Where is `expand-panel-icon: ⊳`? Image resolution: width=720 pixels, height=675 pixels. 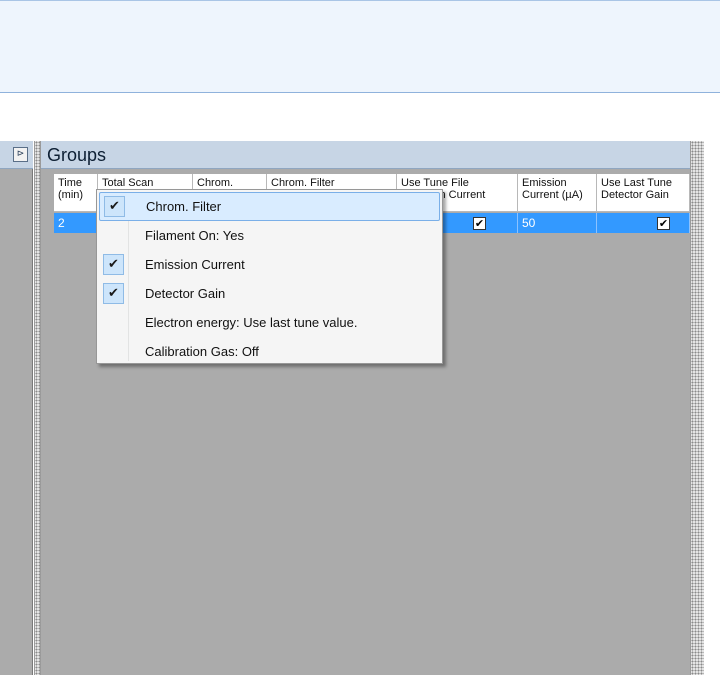
expand-panel-icon: ⊳ is located at coordinates (20, 154).